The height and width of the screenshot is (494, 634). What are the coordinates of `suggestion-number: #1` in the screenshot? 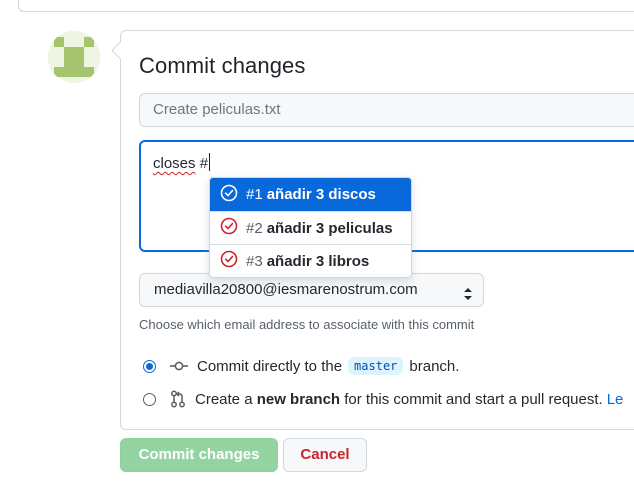 It's located at (254, 194).